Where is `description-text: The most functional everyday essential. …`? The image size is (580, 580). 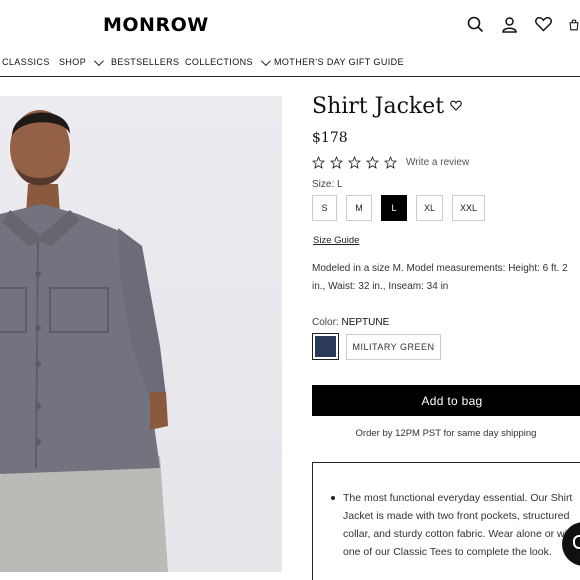
description-text: The most functional everyday essential. … is located at coordinates (459, 525).